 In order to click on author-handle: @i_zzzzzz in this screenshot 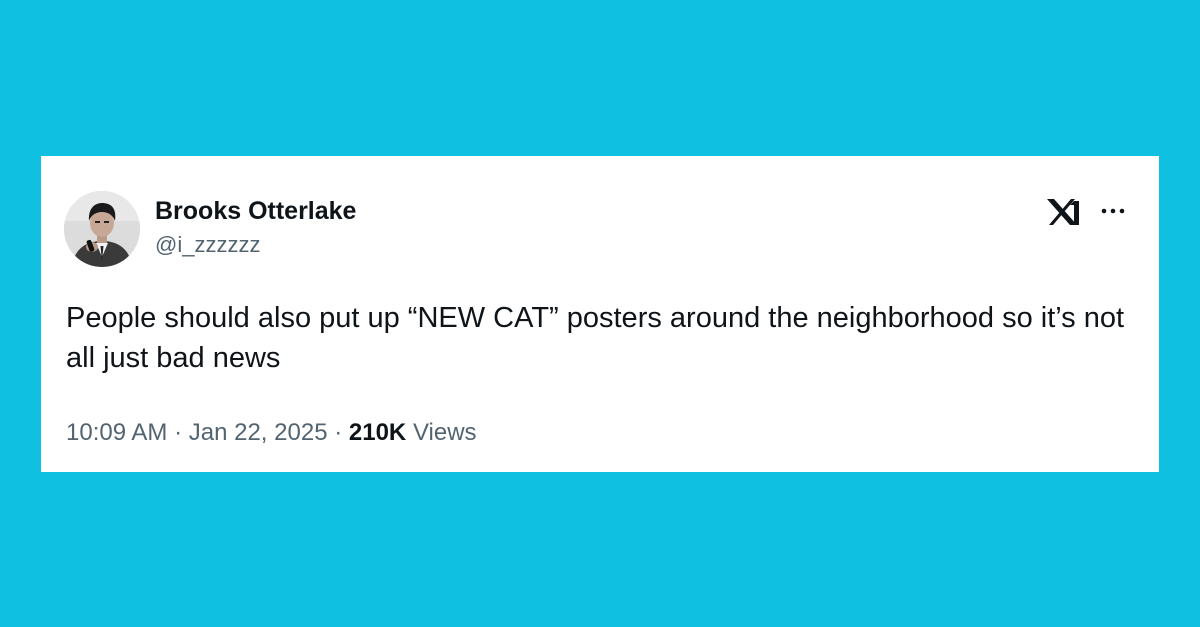, I will do `click(207, 245)`.